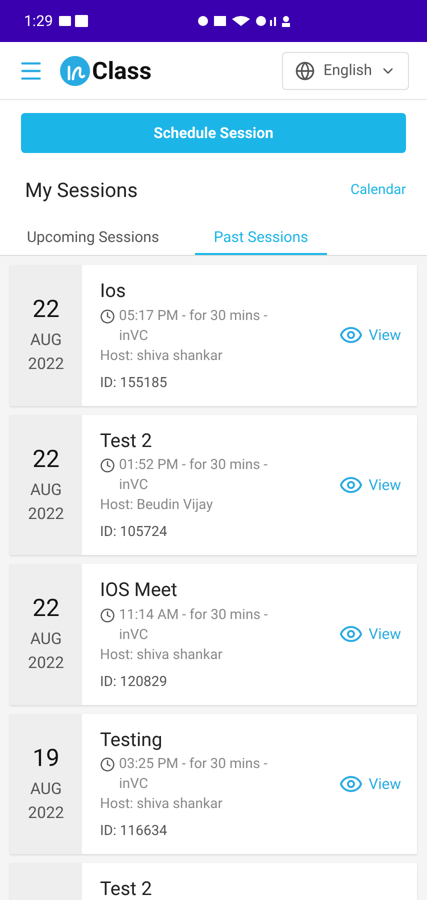 This screenshot has height=900, width=427. I want to click on session-title: Testing, so click(132, 739).